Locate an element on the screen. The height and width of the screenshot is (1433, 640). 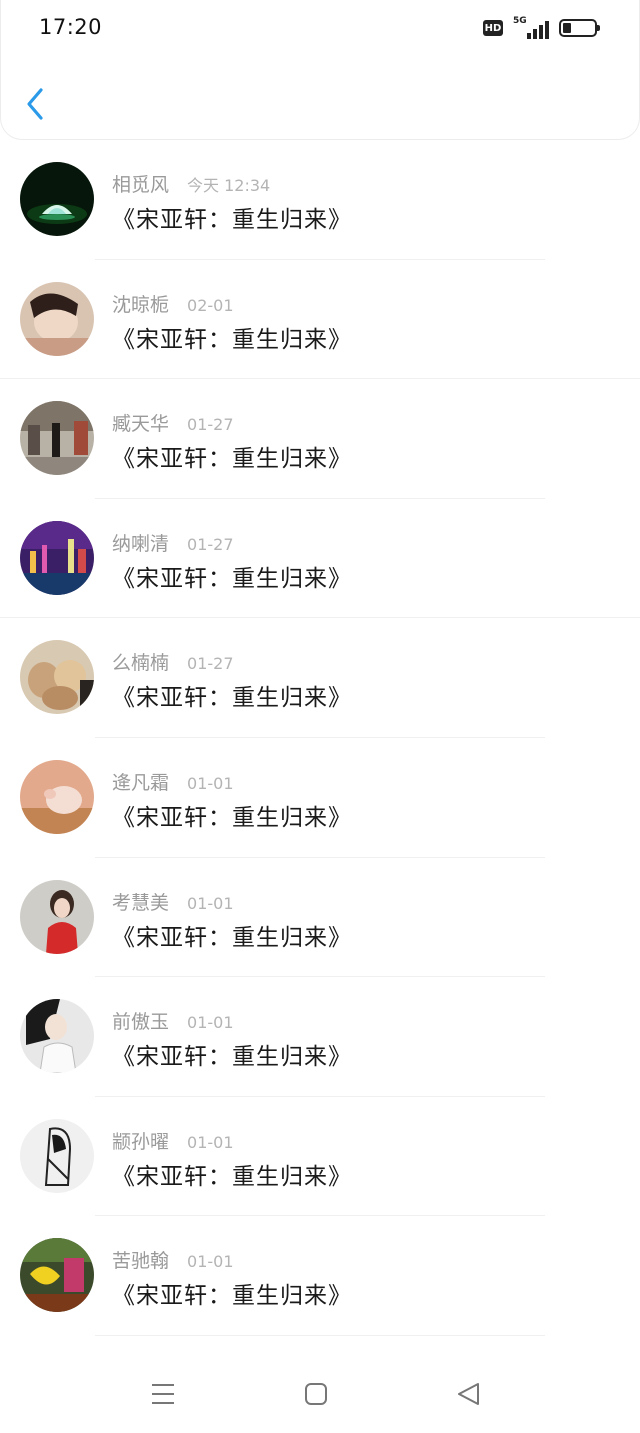
list-item: 么楠楠 01-27 《宋亚轩：重生归来》 is located at coordinates (320, 678).